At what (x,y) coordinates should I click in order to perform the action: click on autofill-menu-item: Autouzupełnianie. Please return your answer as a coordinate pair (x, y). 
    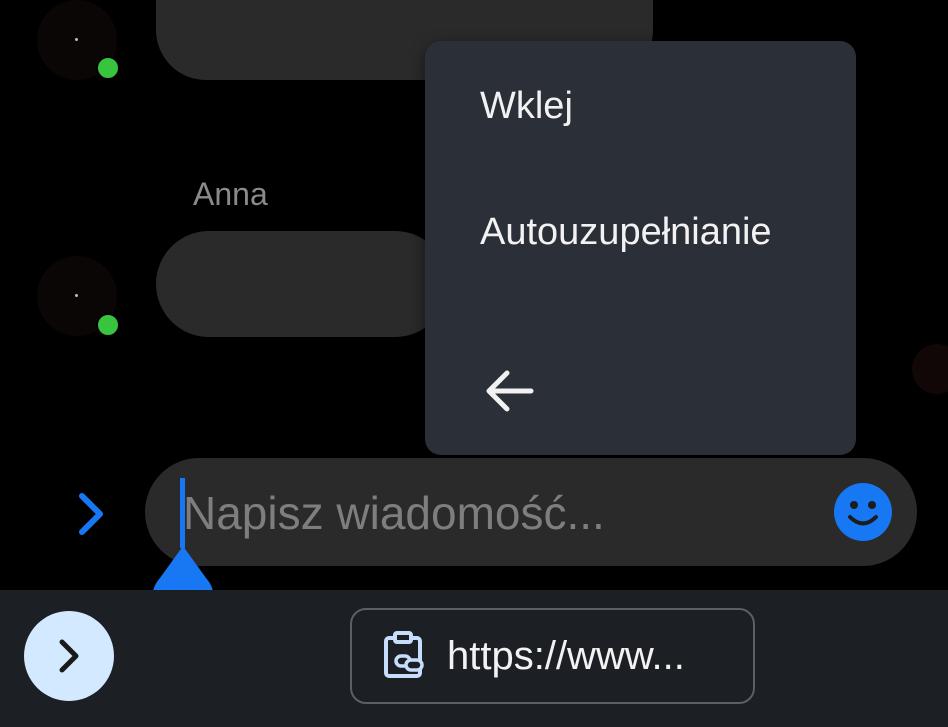
    Looking at the image, I should click on (626, 232).